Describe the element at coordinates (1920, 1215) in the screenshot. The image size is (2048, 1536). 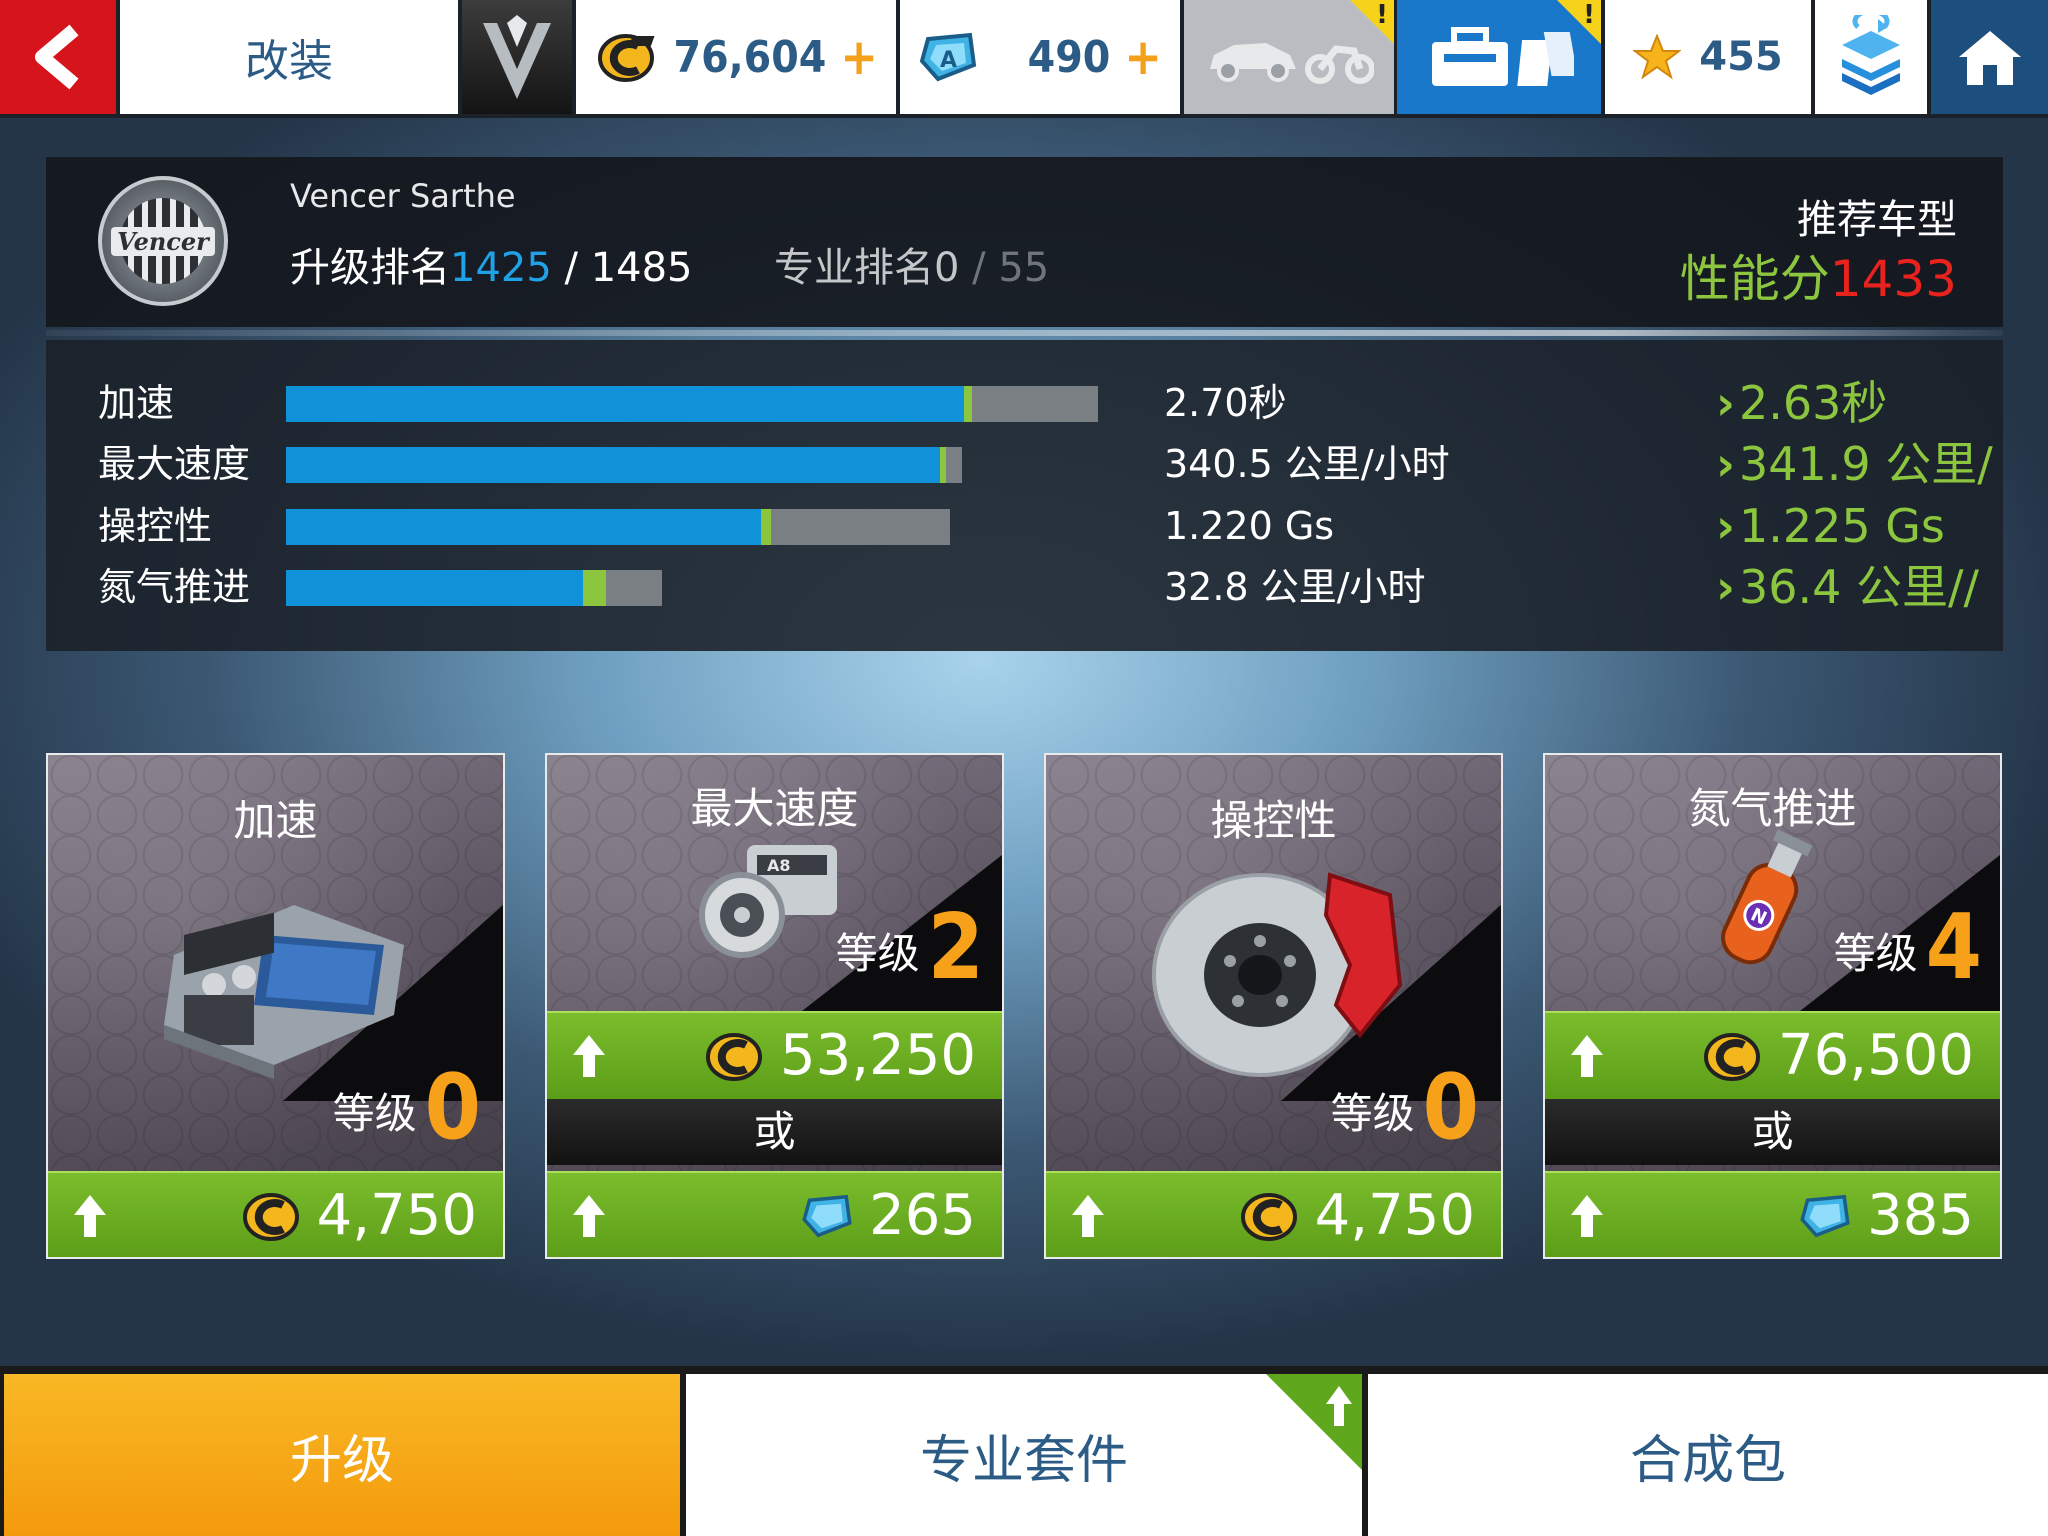
I see `token-price: 385` at that location.